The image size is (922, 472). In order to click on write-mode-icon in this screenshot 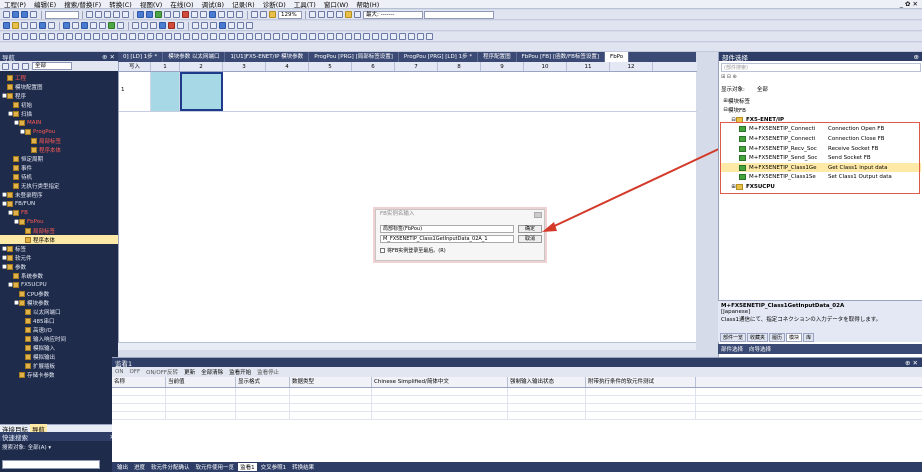, I will do `click(24, 25)`.